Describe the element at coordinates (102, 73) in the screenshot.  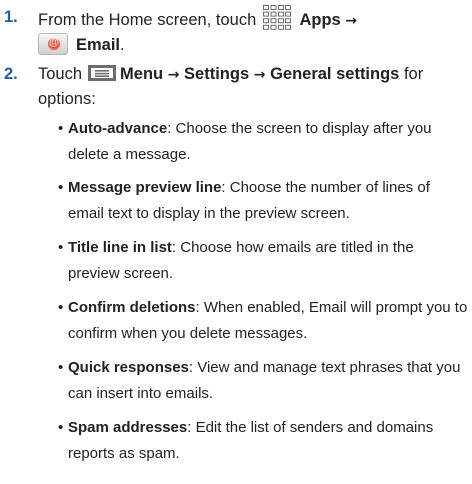
I see `menu-icon` at that location.